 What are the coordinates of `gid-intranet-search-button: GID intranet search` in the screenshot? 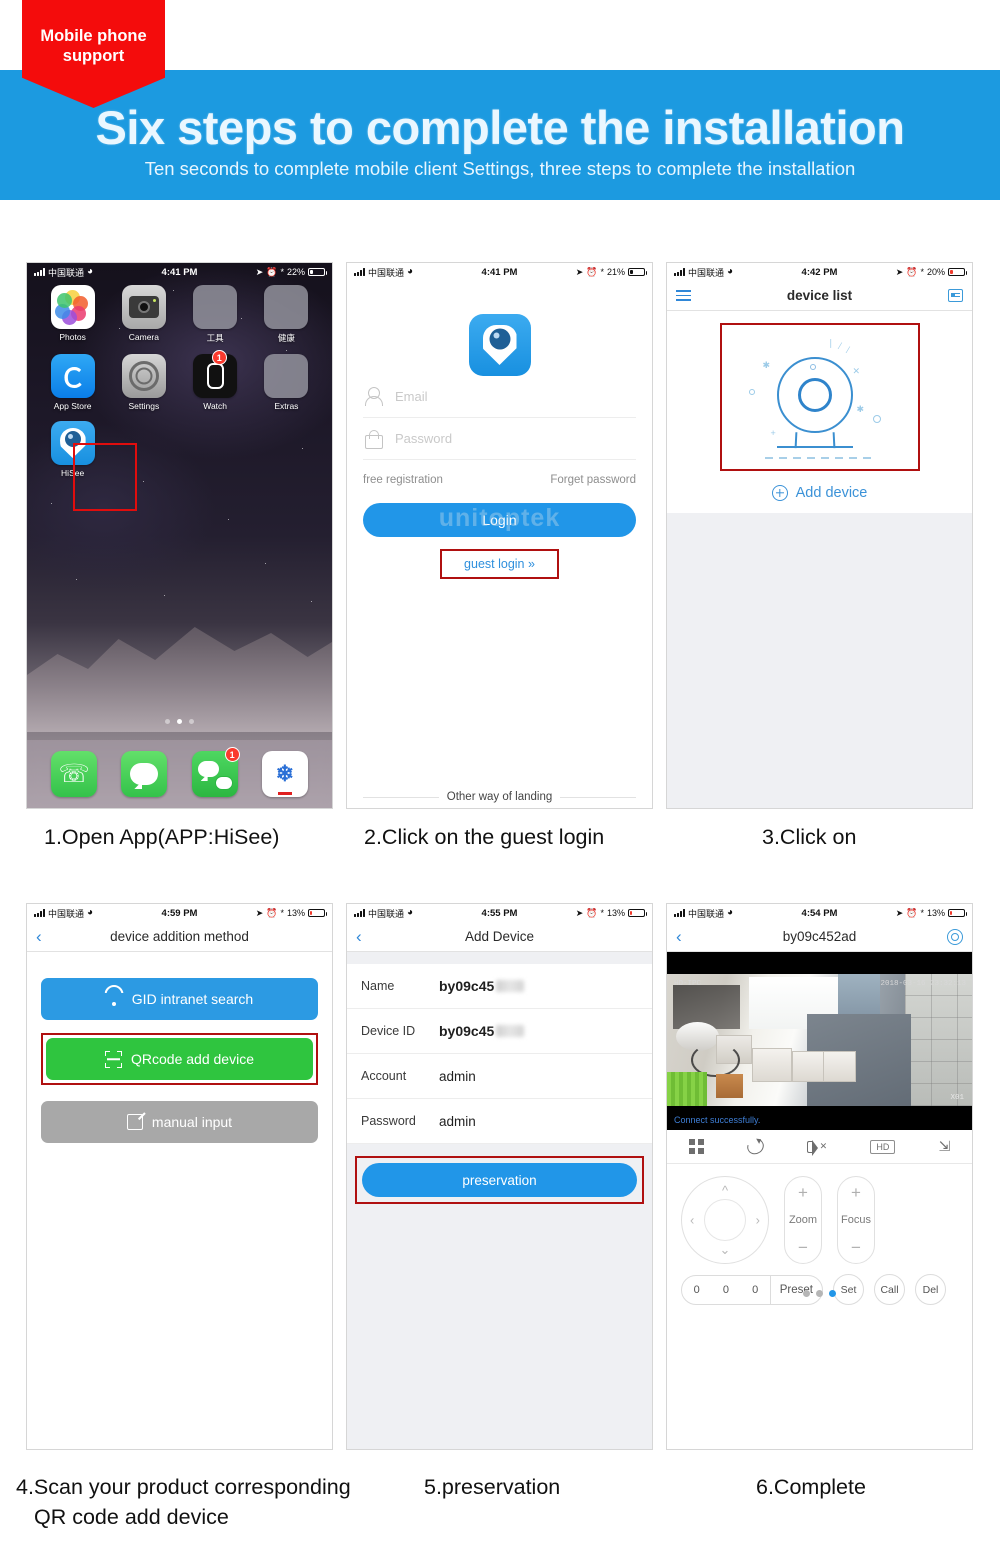 It's located at (179, 999).